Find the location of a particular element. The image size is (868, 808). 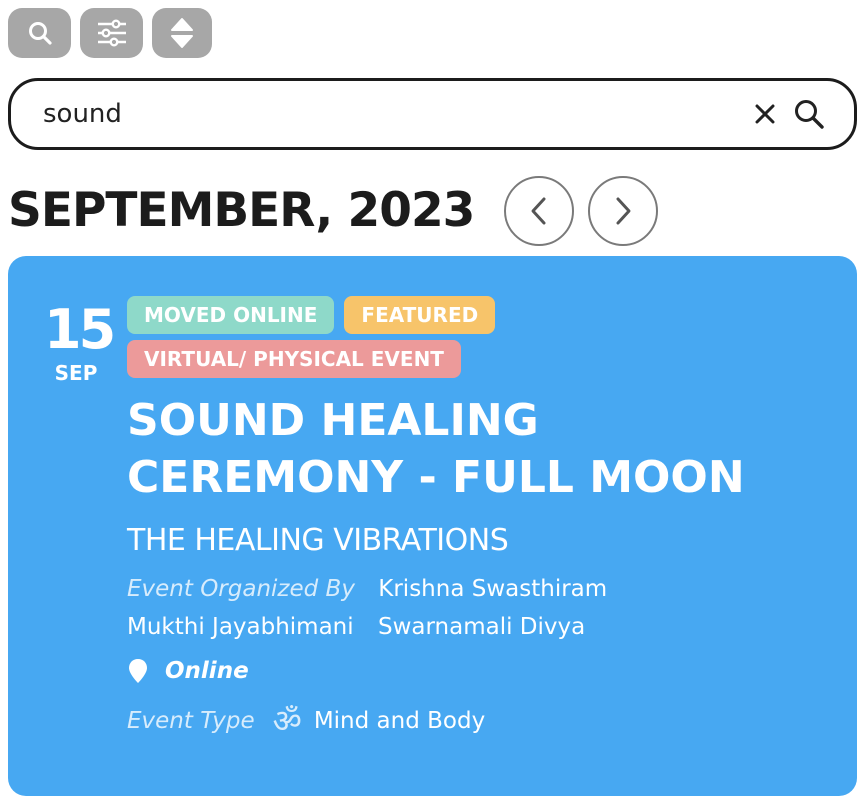

featured-badge: FEATURED is located at coordinates (420, 315).